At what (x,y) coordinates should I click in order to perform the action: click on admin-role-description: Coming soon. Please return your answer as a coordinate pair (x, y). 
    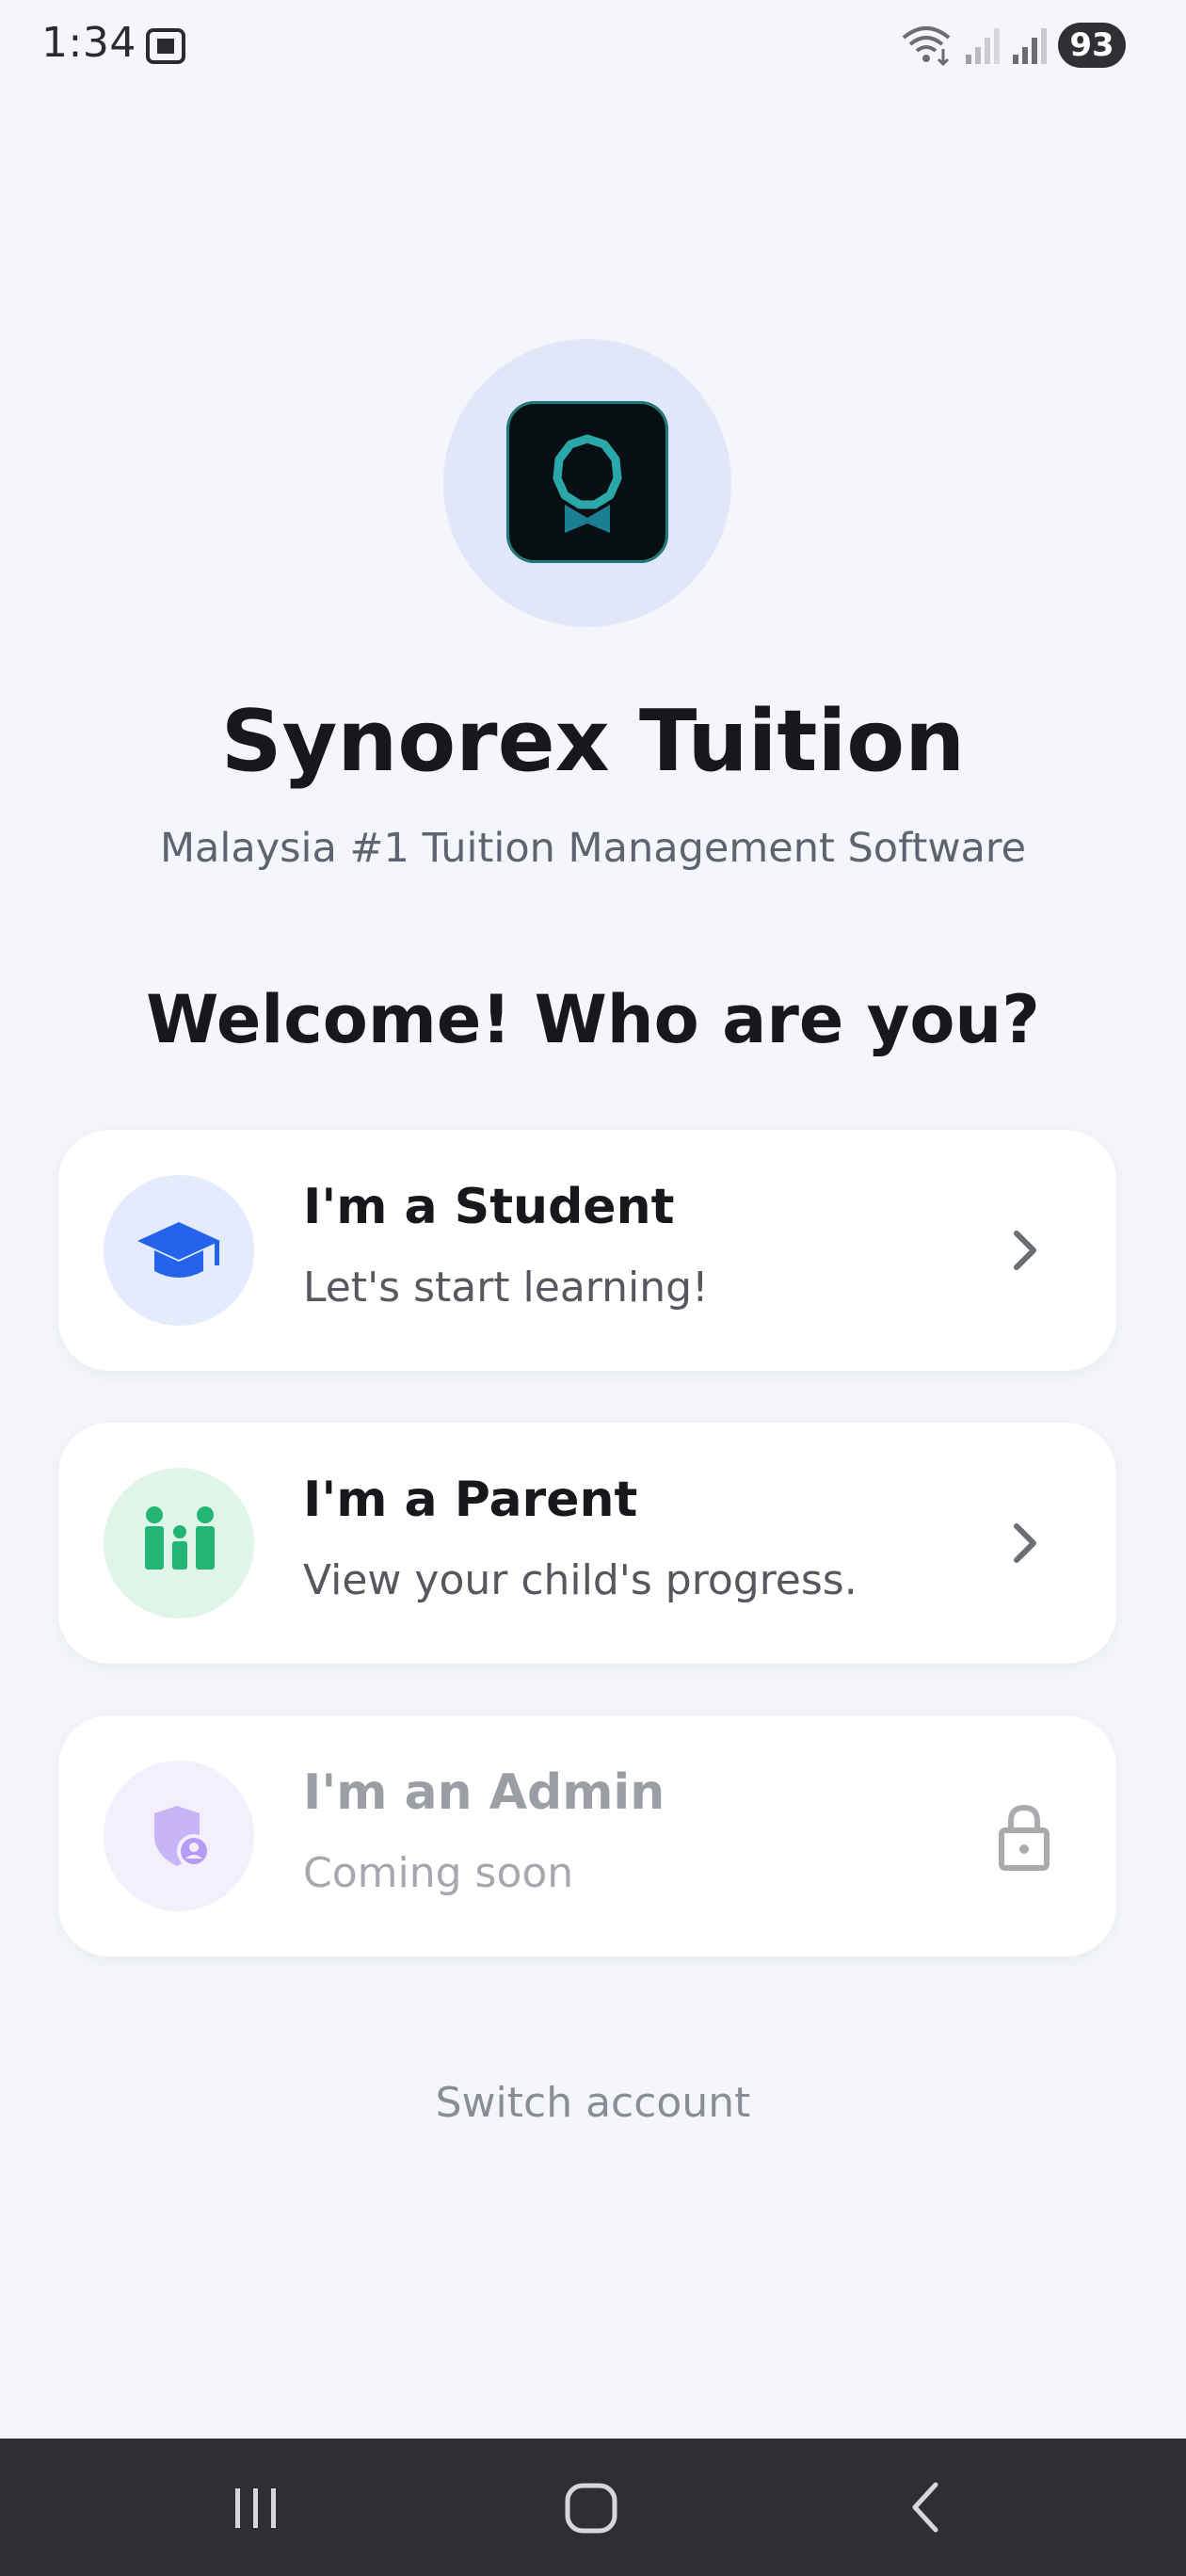
    Looking at the image, I should click on (438, 1873).